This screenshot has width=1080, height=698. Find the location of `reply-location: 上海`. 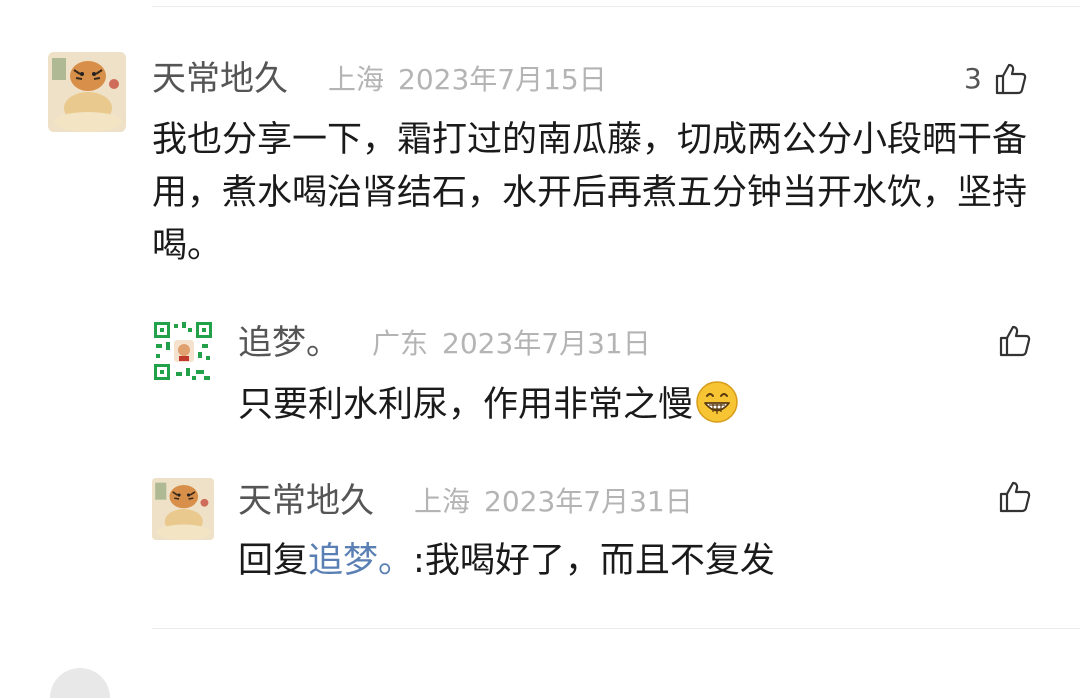

reply-location: 上海 is located at coordinates (442, 501).